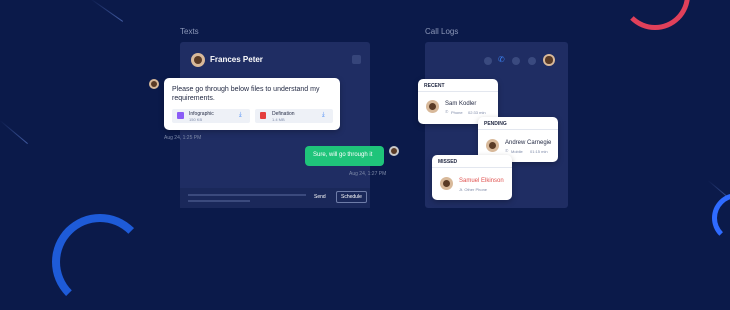 The height and width of the screenshot is (310, 730). What do you see at coordinates (263, 115) in the screenshot?
I see `pdf-file-icon` at bounding box center [263, 115].